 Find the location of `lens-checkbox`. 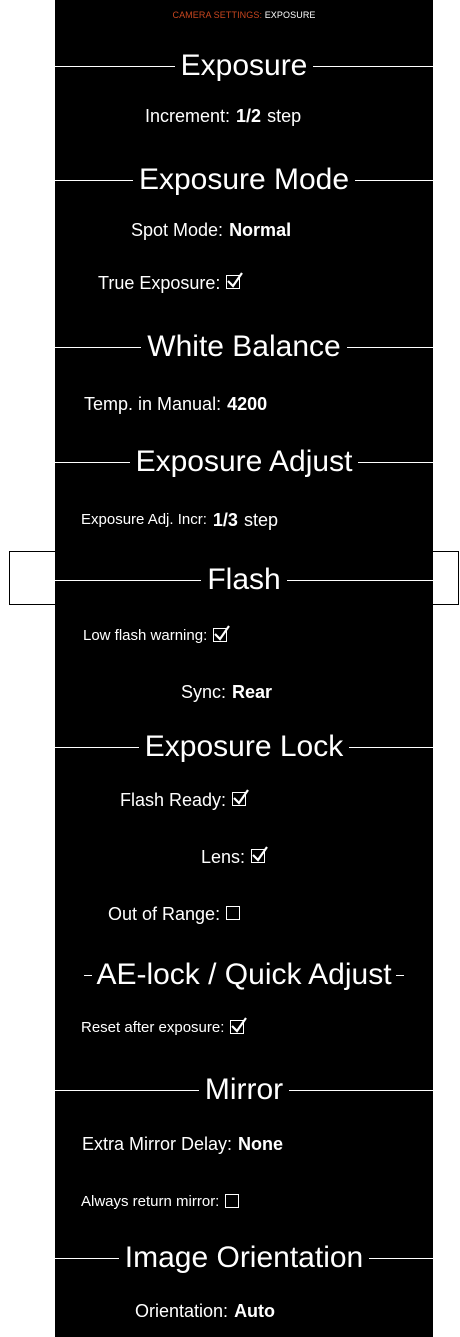

lens-checkbox is located at coordinates (259, 854).